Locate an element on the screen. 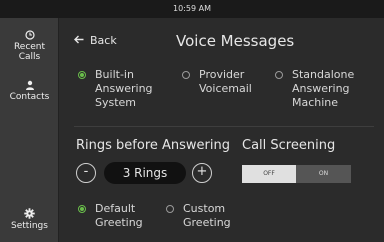 This screenshot has width=384, height=242. sidebar-item-label: Settings is located at coordinates (29, 226).